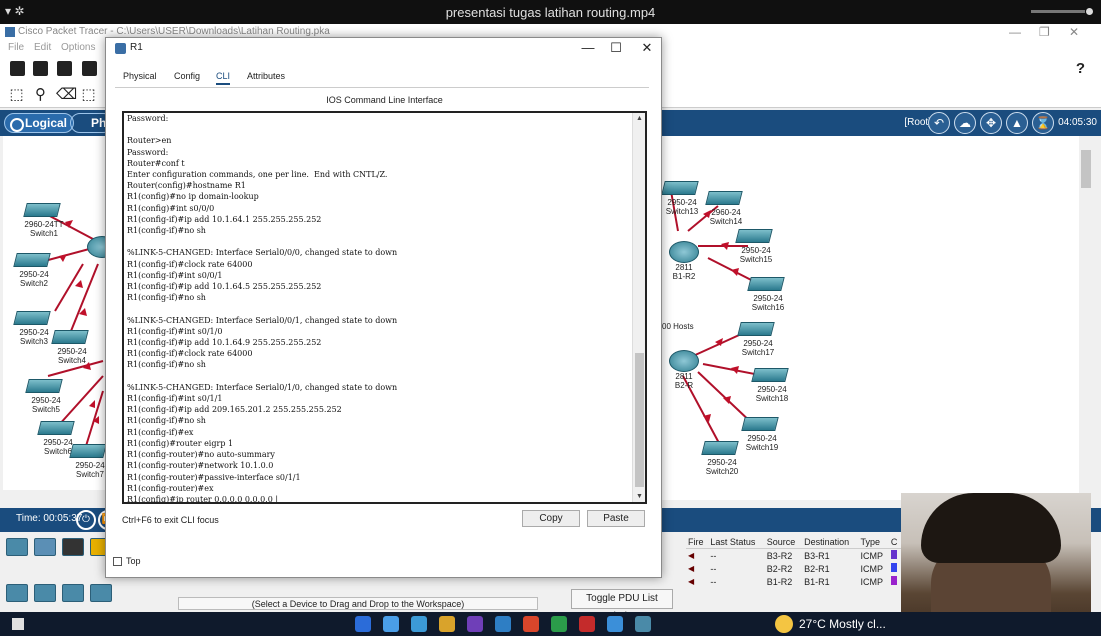 This screenshot has width=1101, height=636. What do you see at coordinates (647, 48) in the screenshot?
I see `dialog-close-icon: ✕` at bounding box center [647, 48].